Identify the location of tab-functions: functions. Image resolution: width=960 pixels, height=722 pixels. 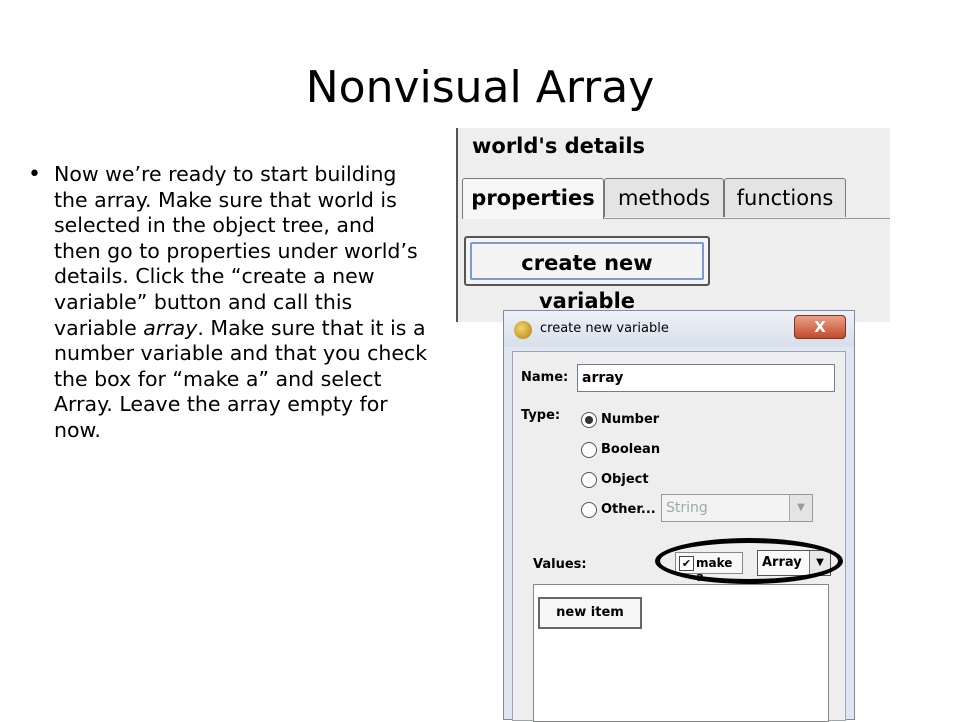
(785, 197).